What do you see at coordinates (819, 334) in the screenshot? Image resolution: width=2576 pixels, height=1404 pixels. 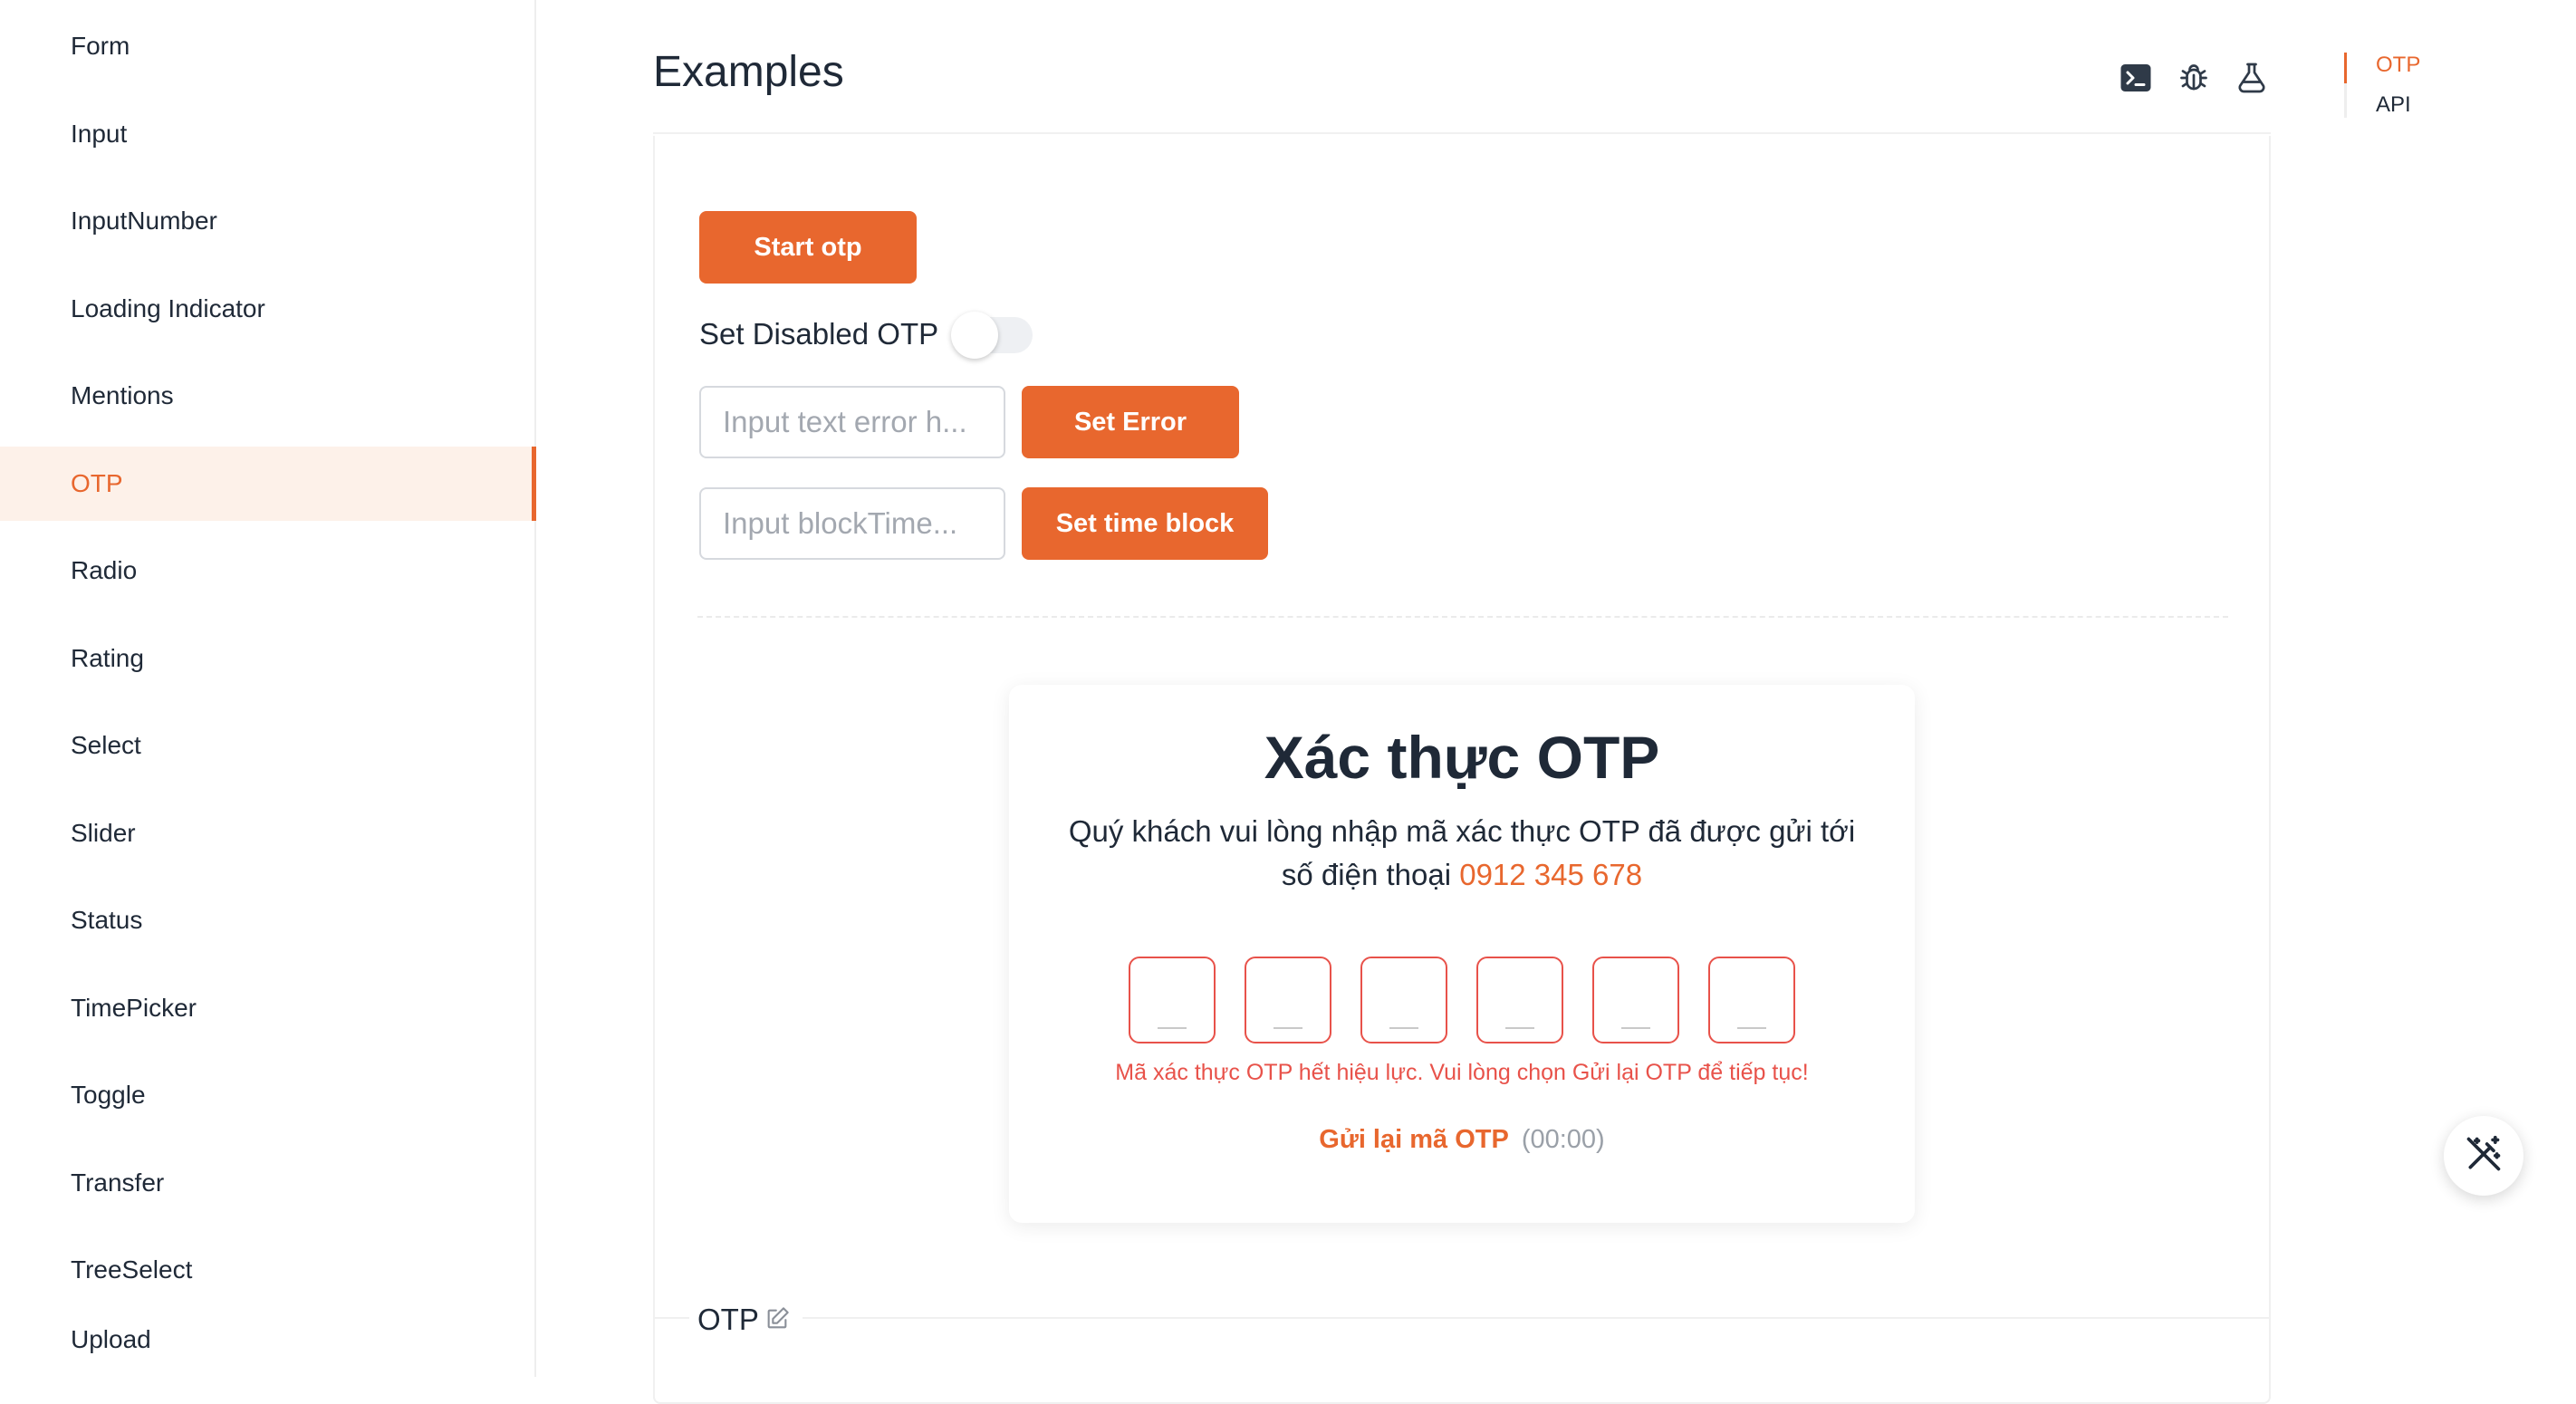 I see `disabled-otp-label: Set Disabled OTP` at bounding box center [819, 334].